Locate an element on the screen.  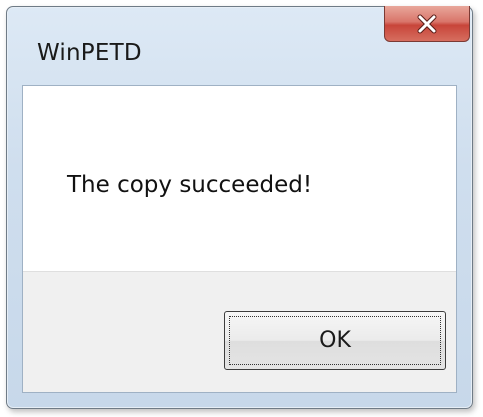
message-text: The copy succeeded! is located at coordinates (190, 185).